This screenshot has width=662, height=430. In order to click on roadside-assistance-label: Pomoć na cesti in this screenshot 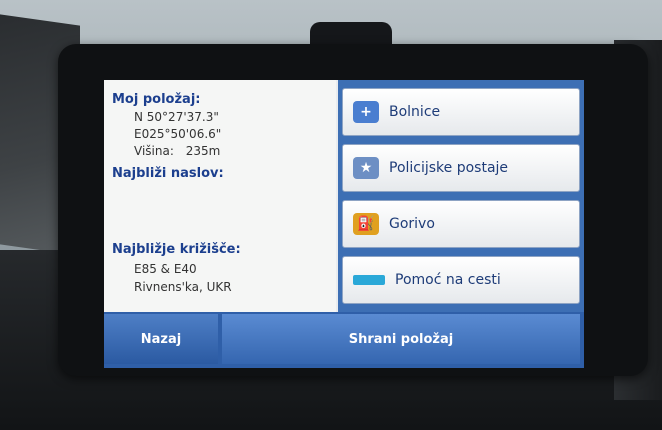, I will do `click(448, 280)`.